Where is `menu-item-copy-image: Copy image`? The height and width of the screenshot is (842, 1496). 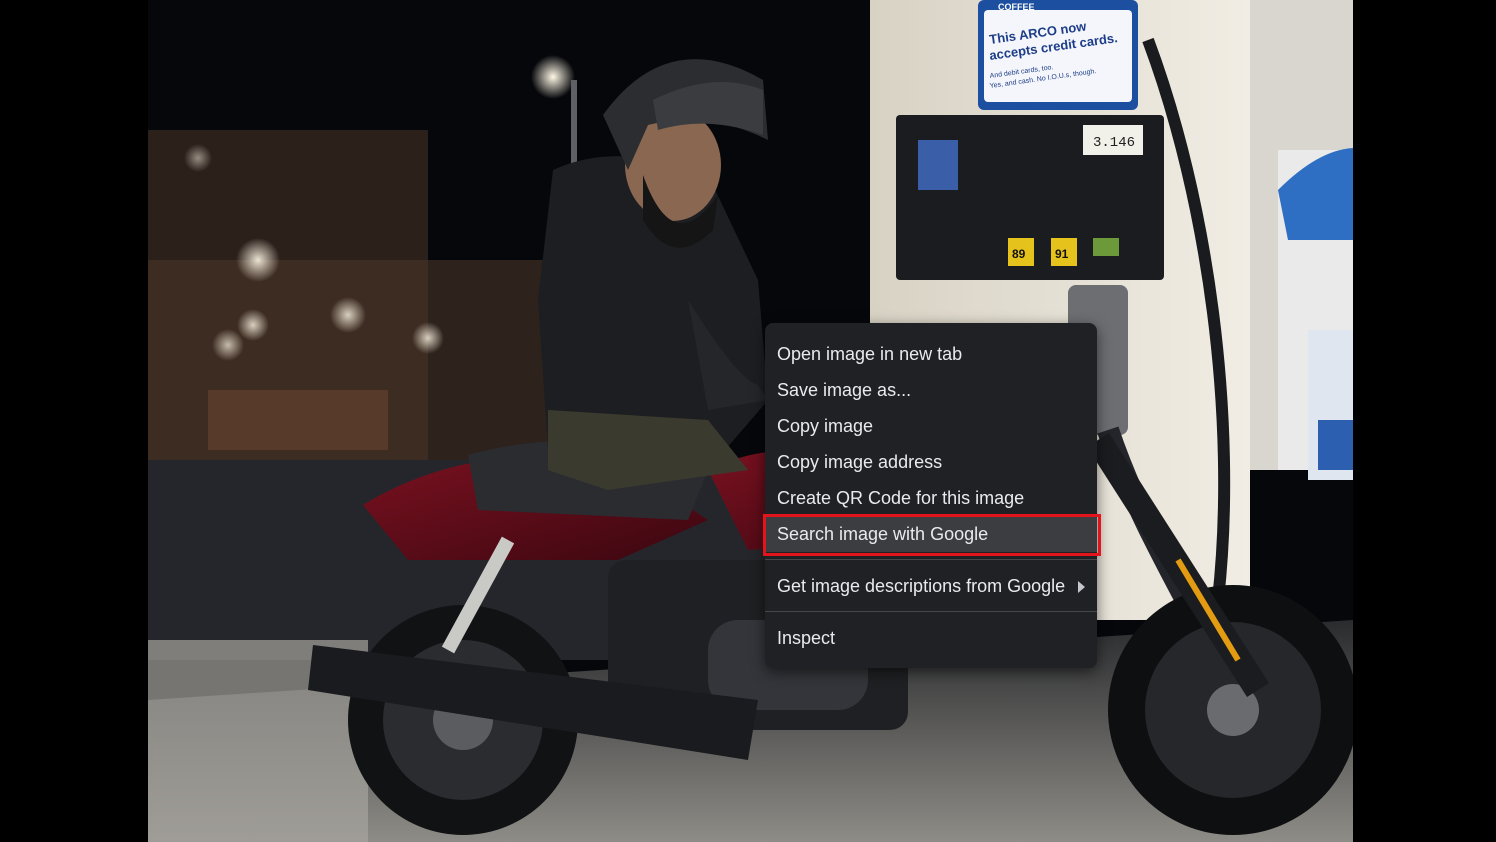
menu-item-copy-image: Copy image is located at coordinates (931, 426).